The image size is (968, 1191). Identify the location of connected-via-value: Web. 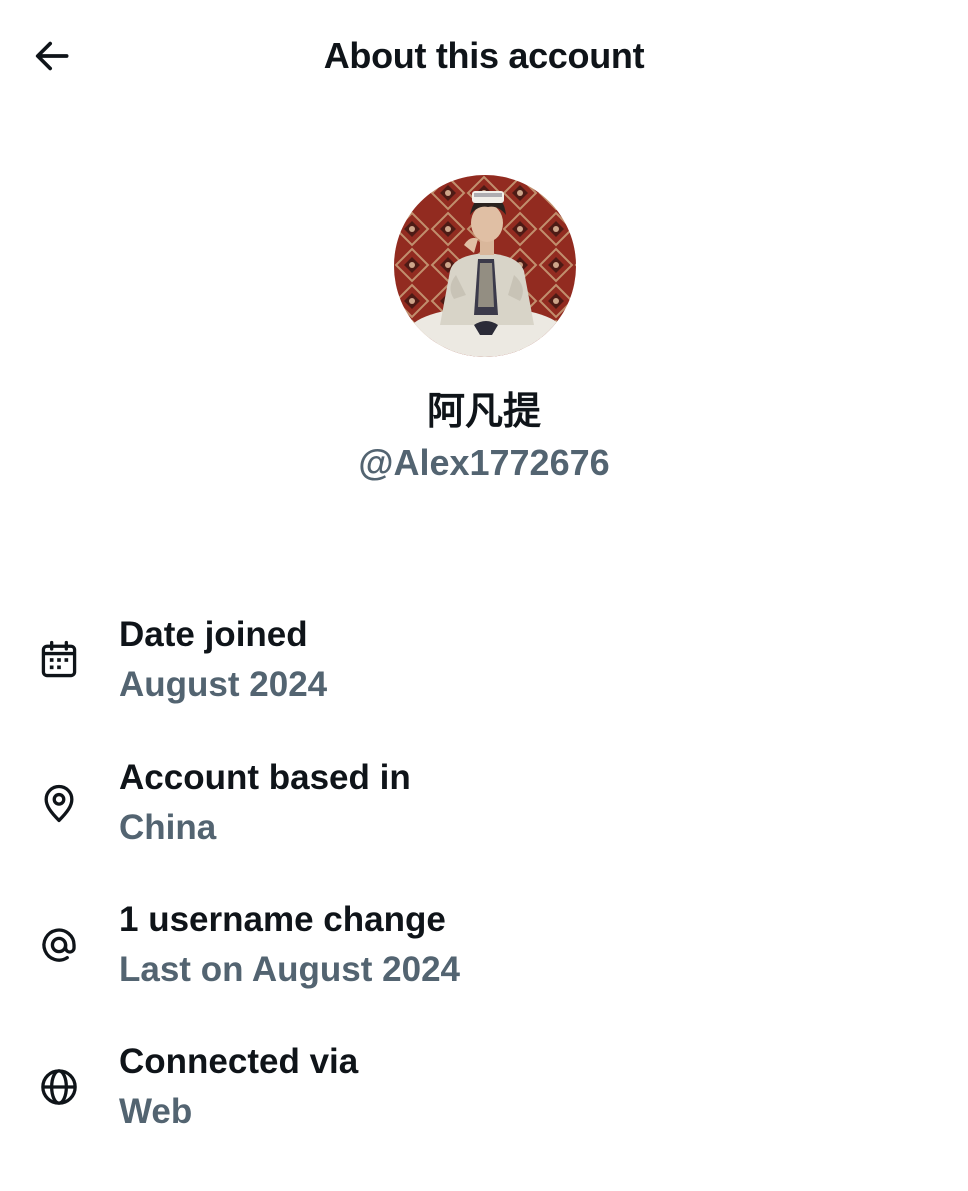
(156, 1111).